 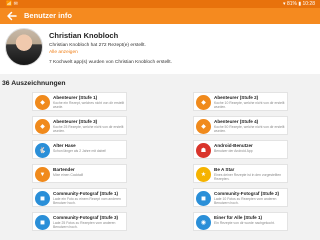 What do you see at coordinates (68, 175) in the screenshot?
I see `award-description: Mixe einen Cocktail!` at bounding box center [68, 175].